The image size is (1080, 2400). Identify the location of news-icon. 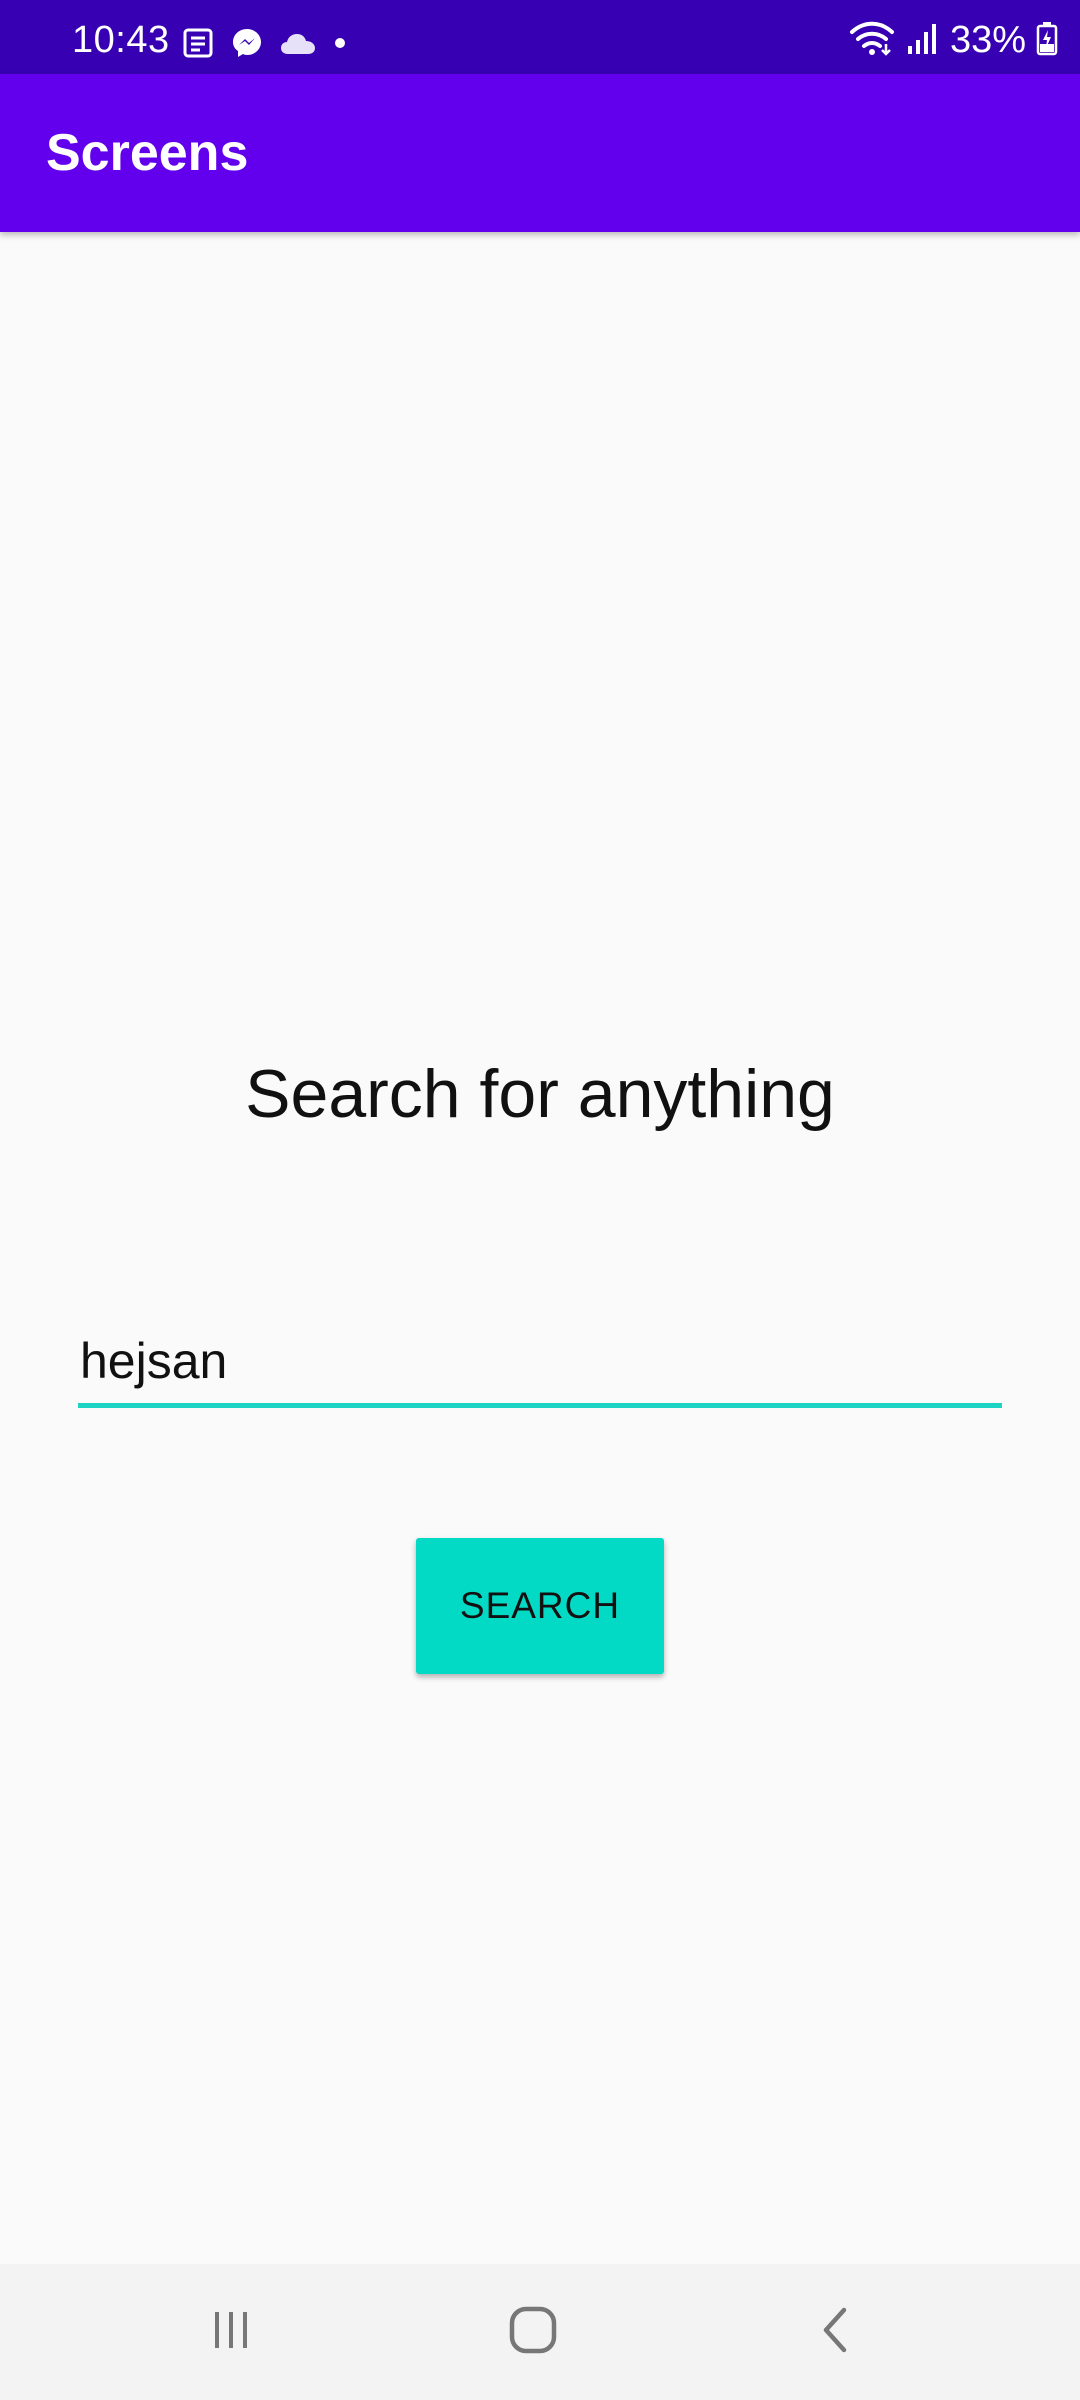
(199, 43).